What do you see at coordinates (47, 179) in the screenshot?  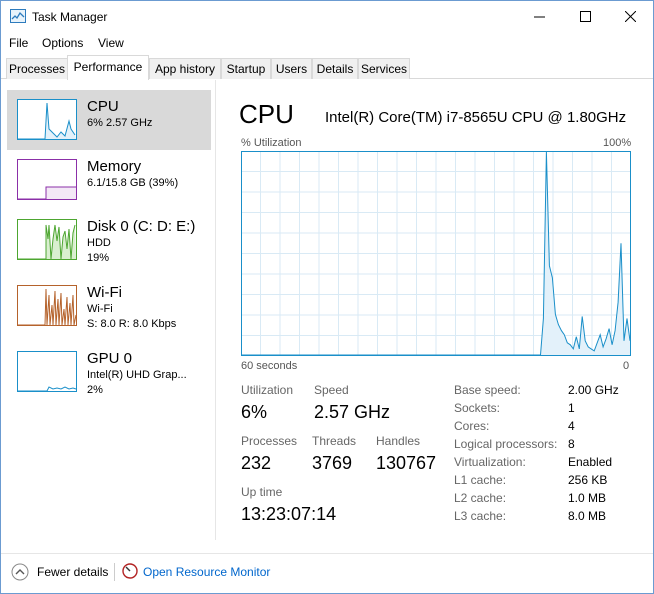 I see `memory-thumbnail-graph` at bounding box center [47, 179].